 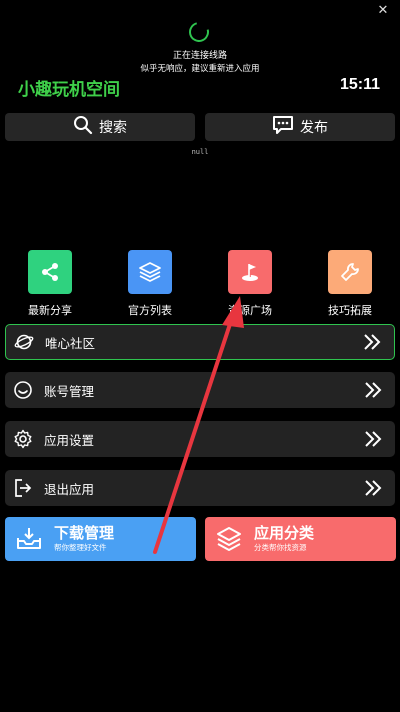 I want to click on grid-label: 资源广场, so click(x=250, y=310).